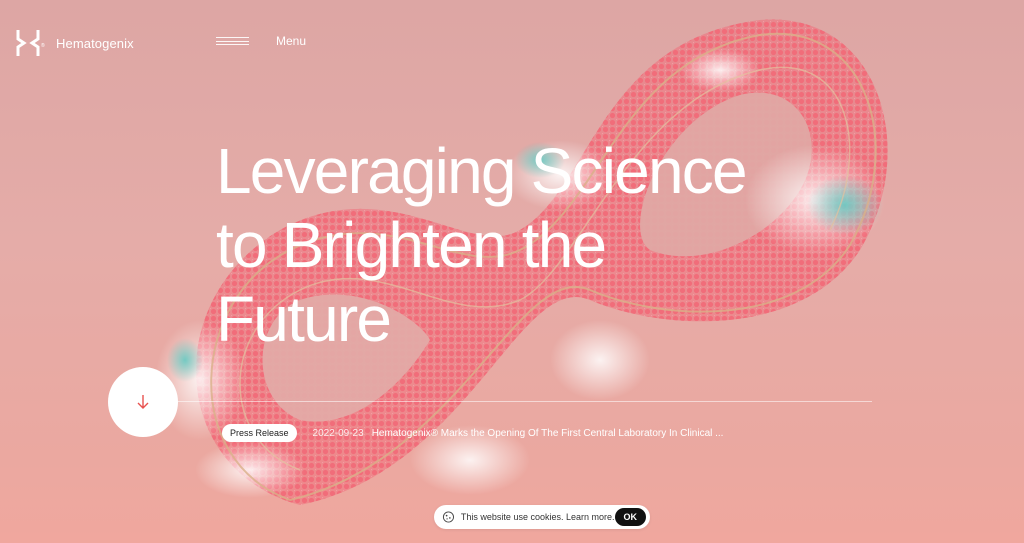 The width and height of the screenshot is (1024, 543). Describe the element at coordinates (259, 433) in the screenshot. I see `press-release-badge: Press Release` at that location.